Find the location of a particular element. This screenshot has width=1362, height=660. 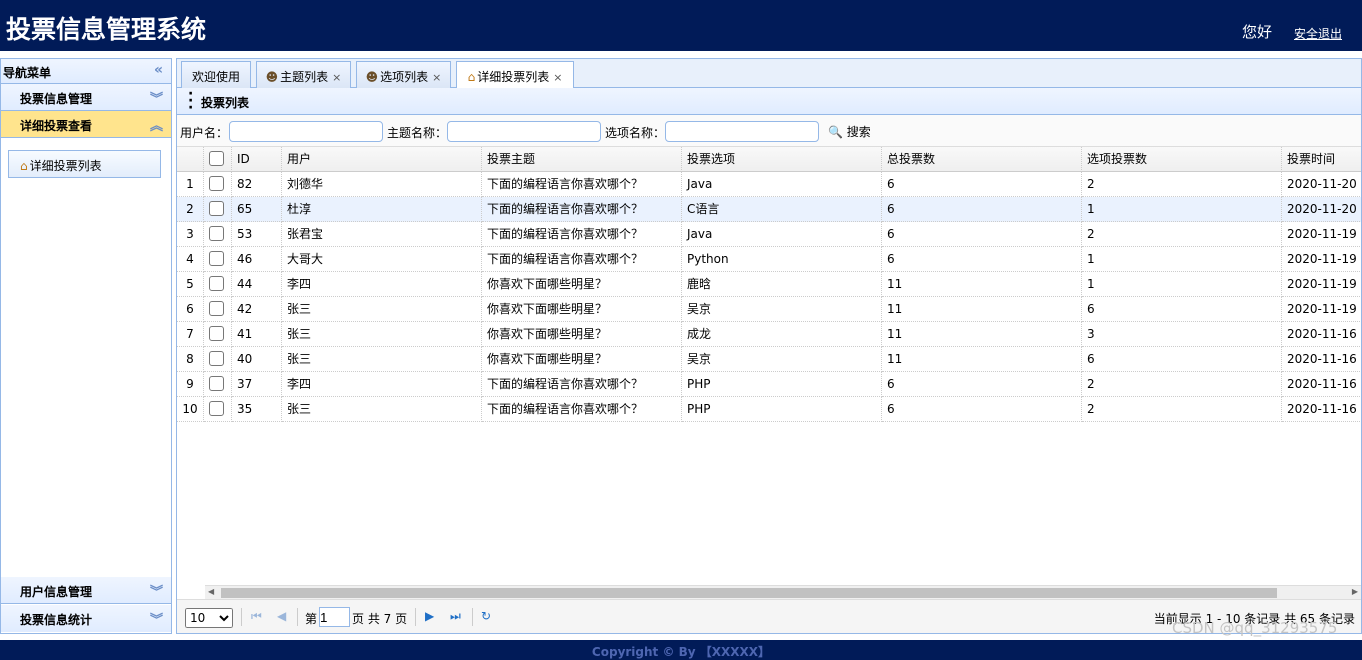

table-row: 3 53 张君宝 下面的编程语言你喜欢哪个？ Java 6 2 2020-11-19 is located at coordinates (769, 234).